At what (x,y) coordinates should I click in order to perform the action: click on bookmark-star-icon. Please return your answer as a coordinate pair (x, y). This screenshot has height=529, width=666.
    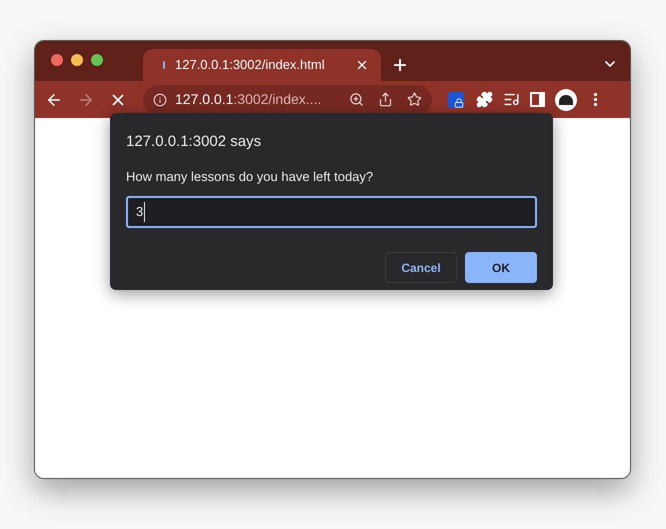
    Looking at the image, I should click on (414, 99).